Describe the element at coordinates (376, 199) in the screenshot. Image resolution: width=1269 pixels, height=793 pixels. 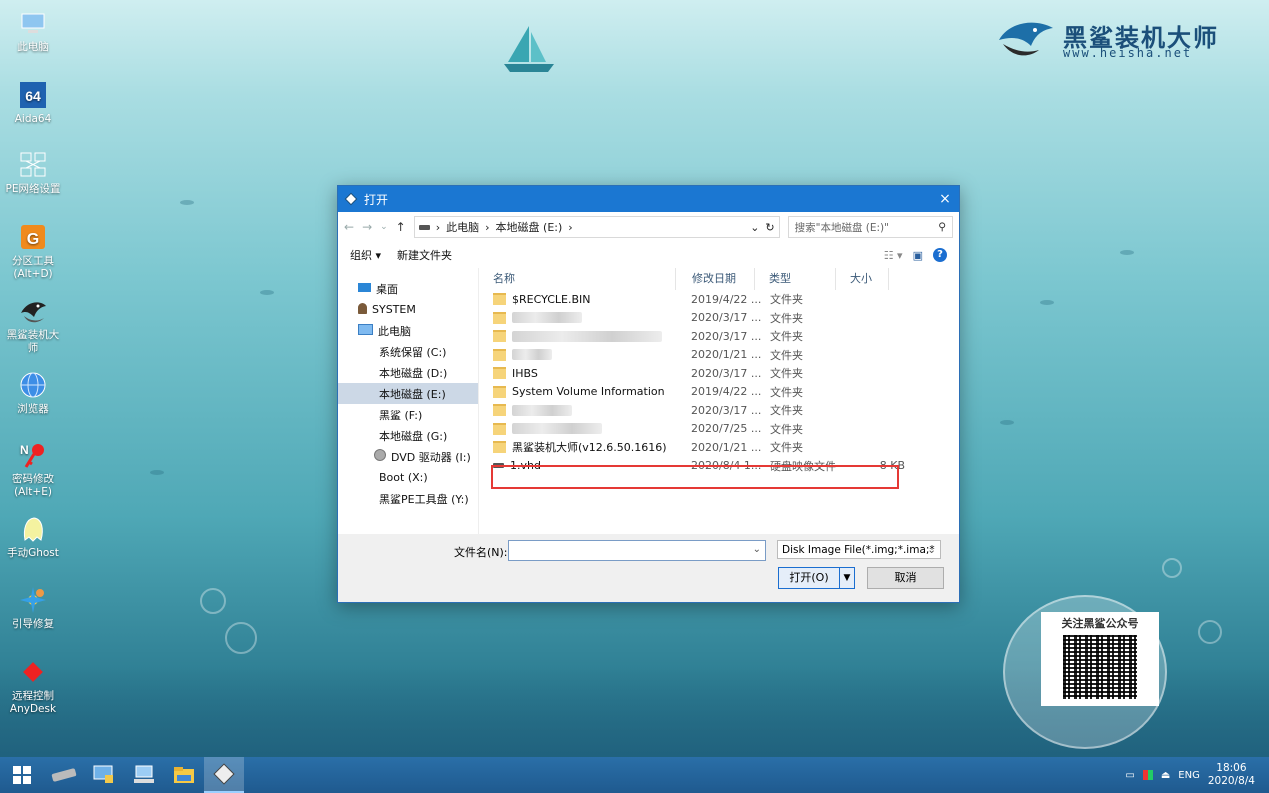
I see `dialog-title: 打开` at that location.